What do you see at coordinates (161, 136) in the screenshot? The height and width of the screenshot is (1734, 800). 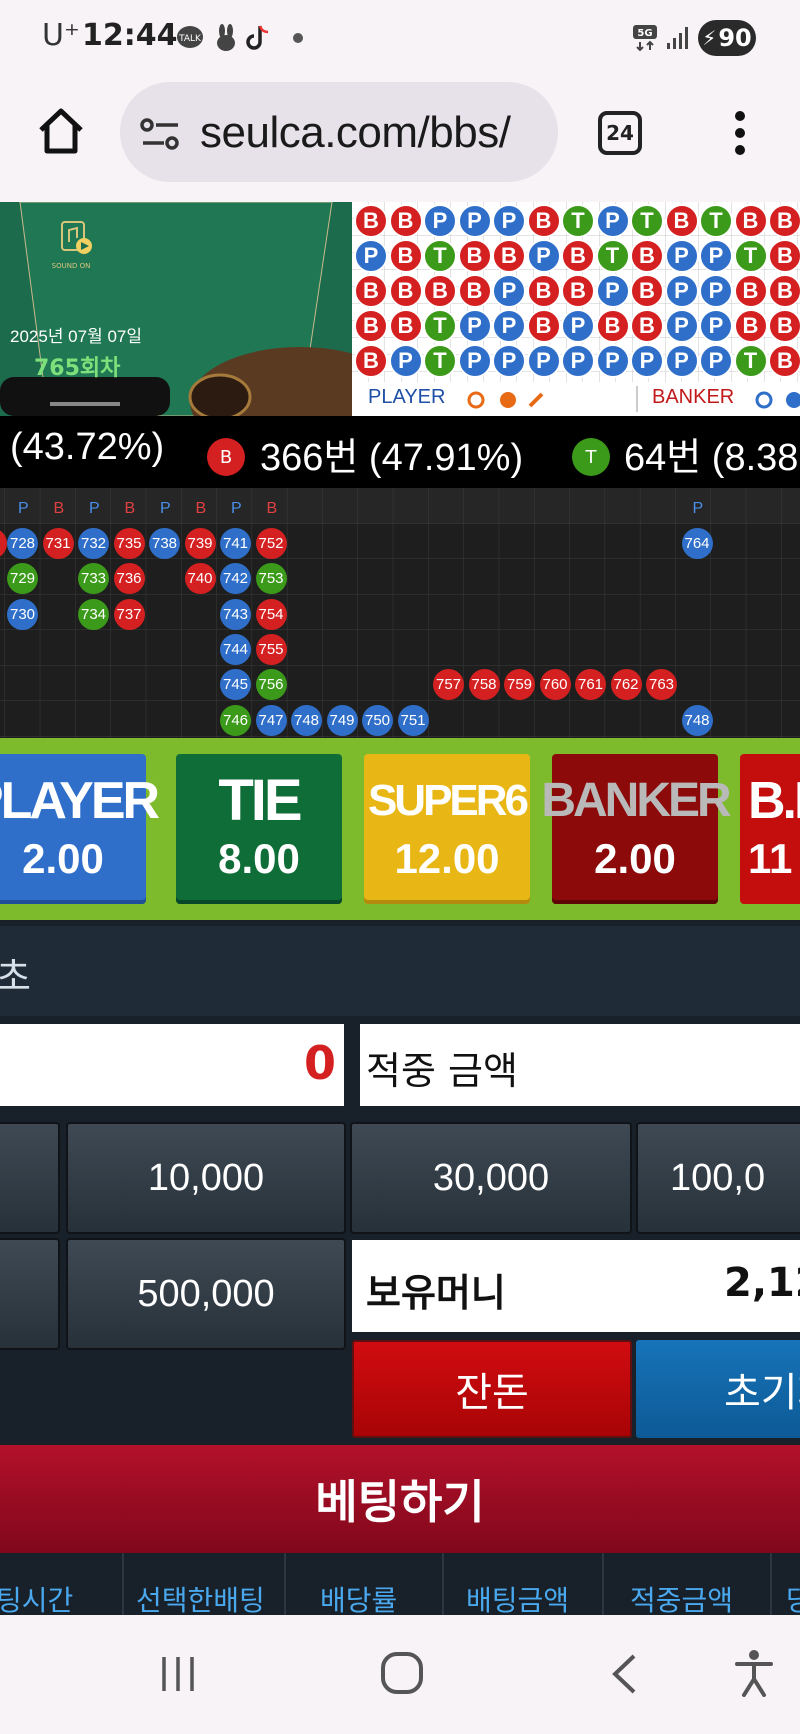 I see `site-settings-icon` at bounding box center [161, 136].